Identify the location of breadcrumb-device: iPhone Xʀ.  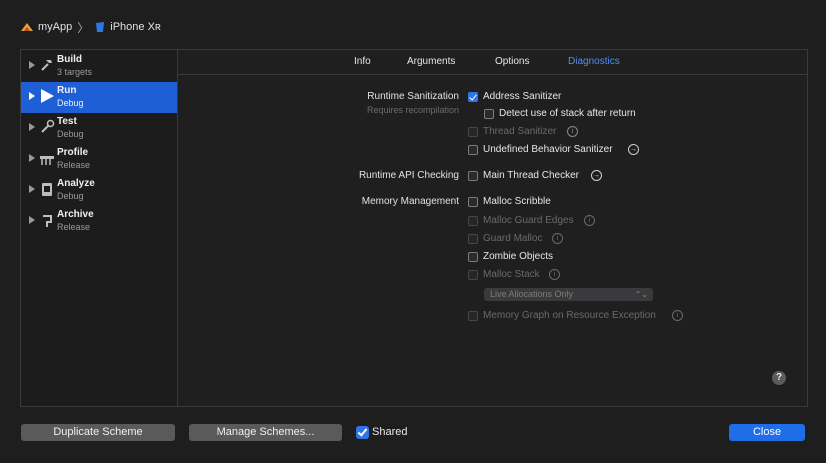
(127, 27).